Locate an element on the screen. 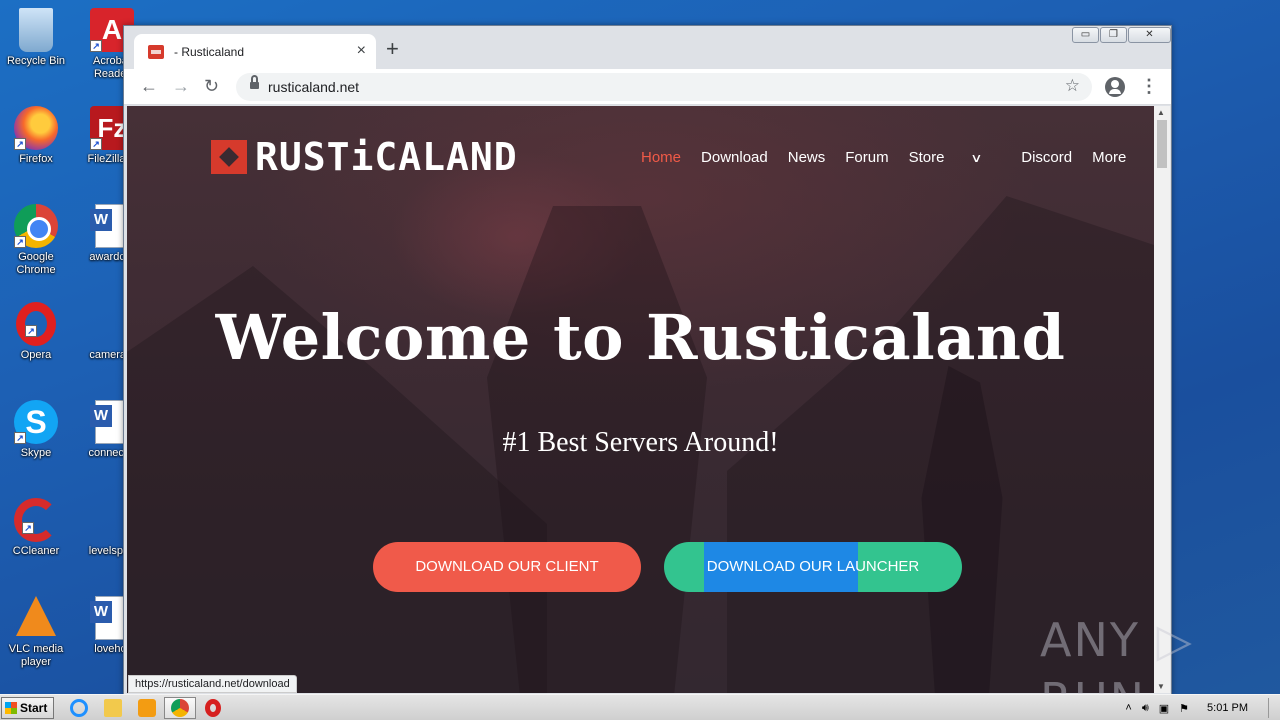  firefox-icon: ↗ is located at coordinates (36, 128).